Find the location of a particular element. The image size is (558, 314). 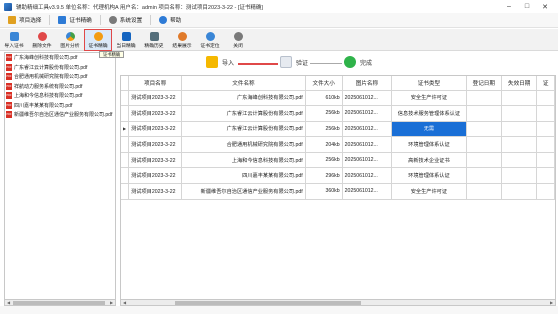

cell-file-size: 610kb is located at coordinates (324, 98).